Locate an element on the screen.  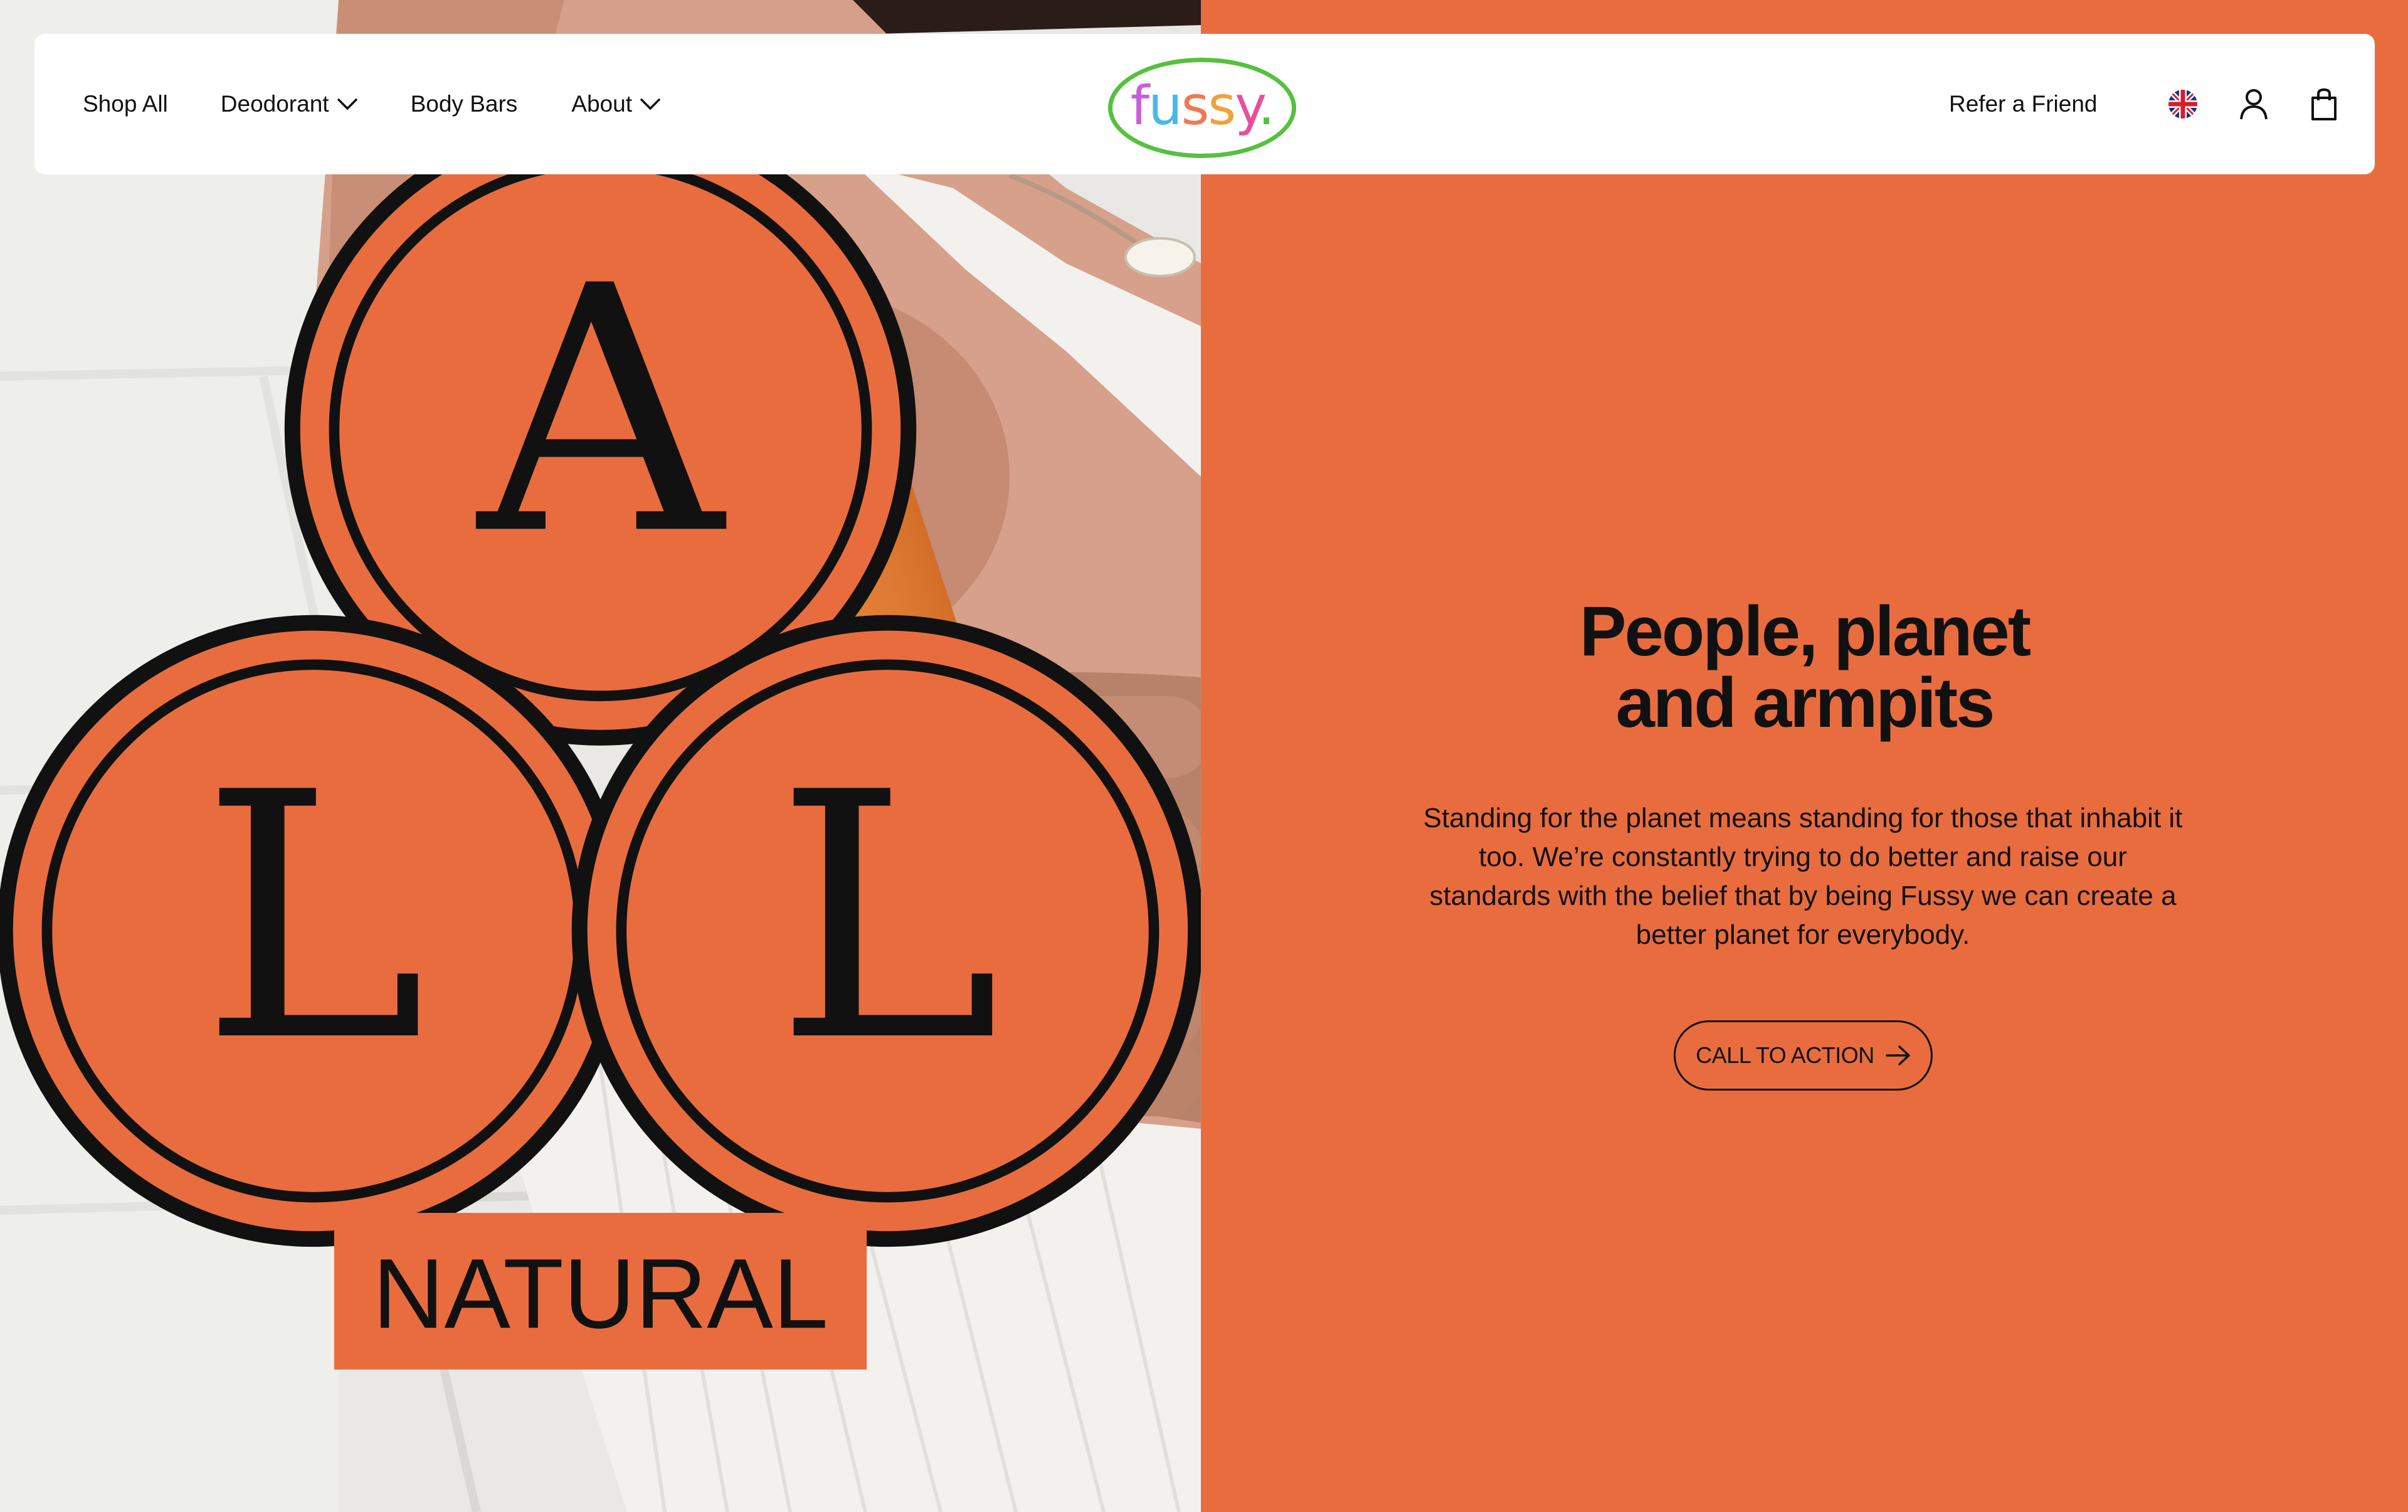
refer-a-friend-link: Refer a Friend is located at coordinates (2023, 104).